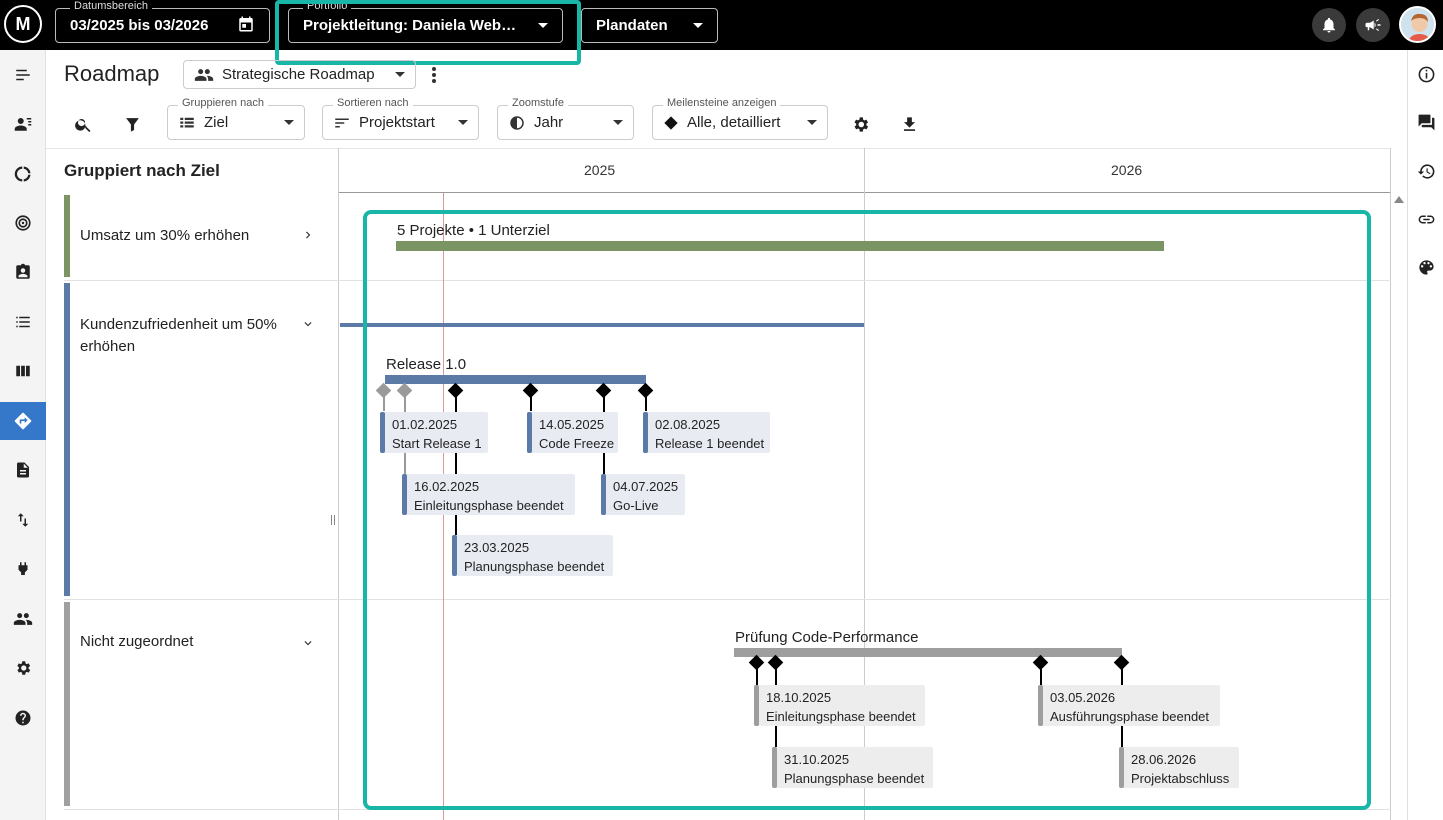 This screenshot has height=820, width=1443. Describe the element at coordinates (132, 124) in the screenshot. I see `filter-button` at that location.